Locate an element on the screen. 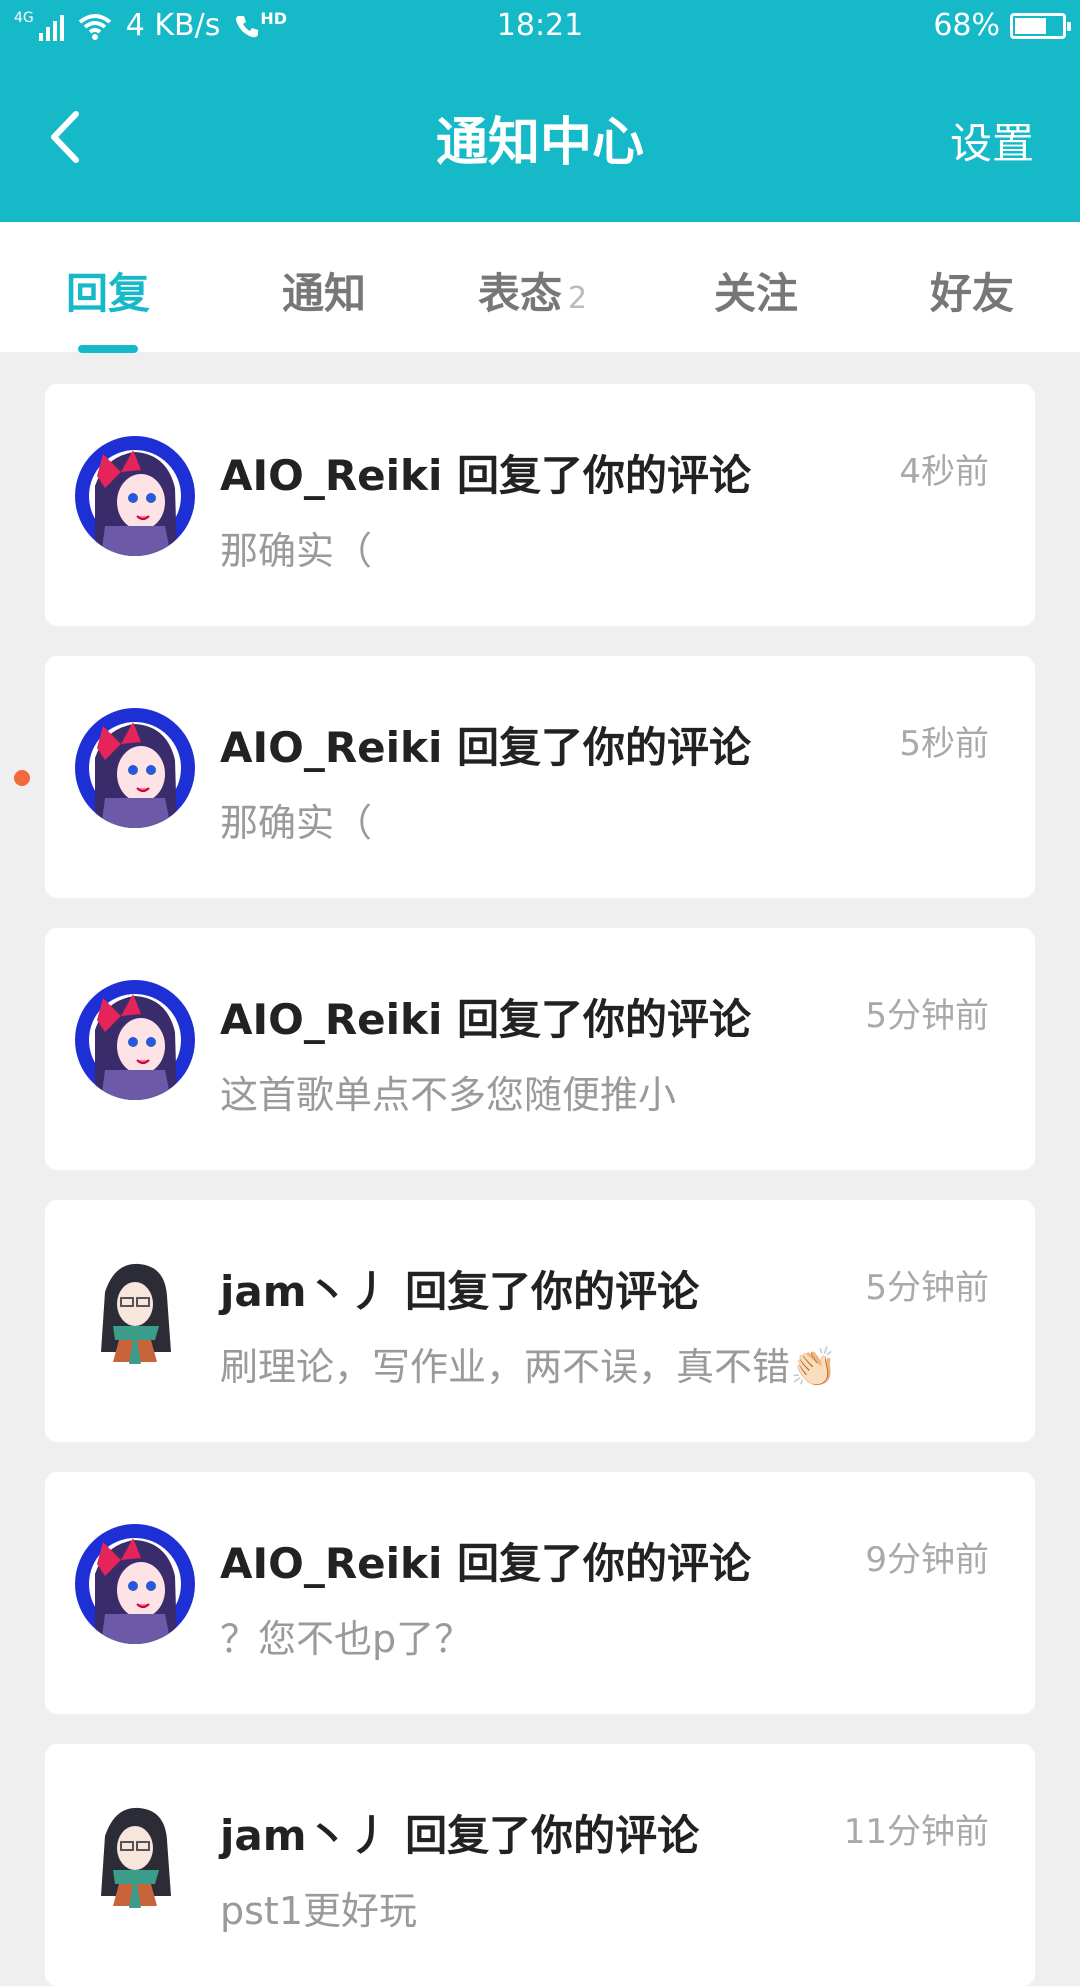 The image size is (1080, 1986). notification-time: 5秒前 is located at coordinates (944, 744).